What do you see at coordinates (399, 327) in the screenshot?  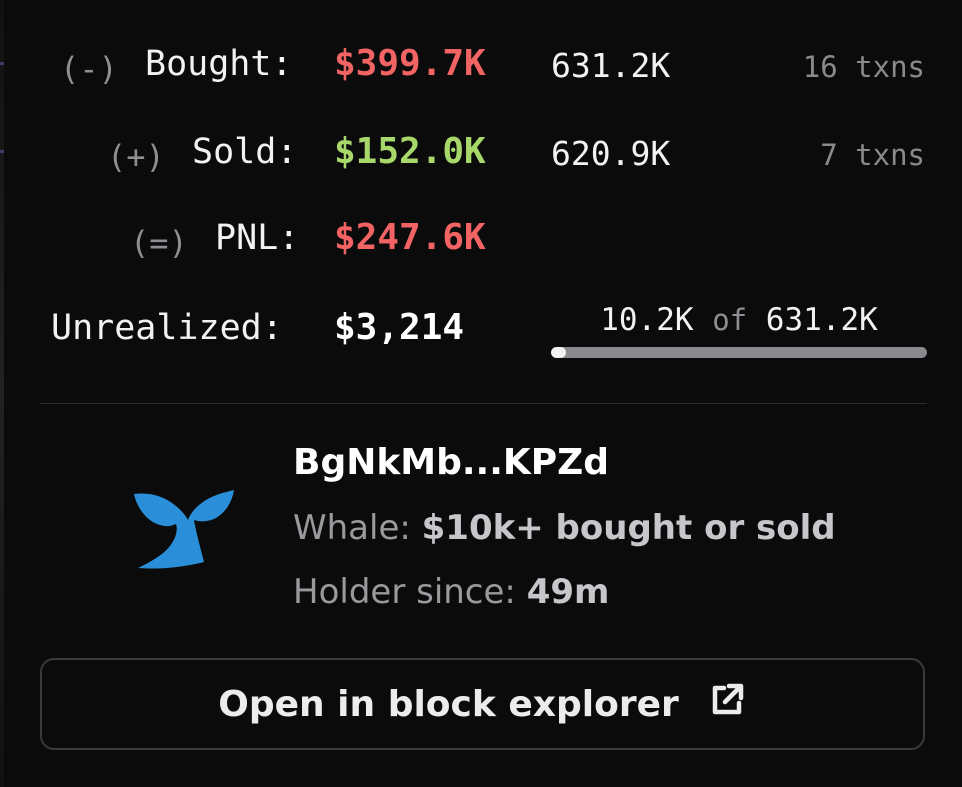 I see `unrealized-amount: $3,214` at bounding box center [399, 327].